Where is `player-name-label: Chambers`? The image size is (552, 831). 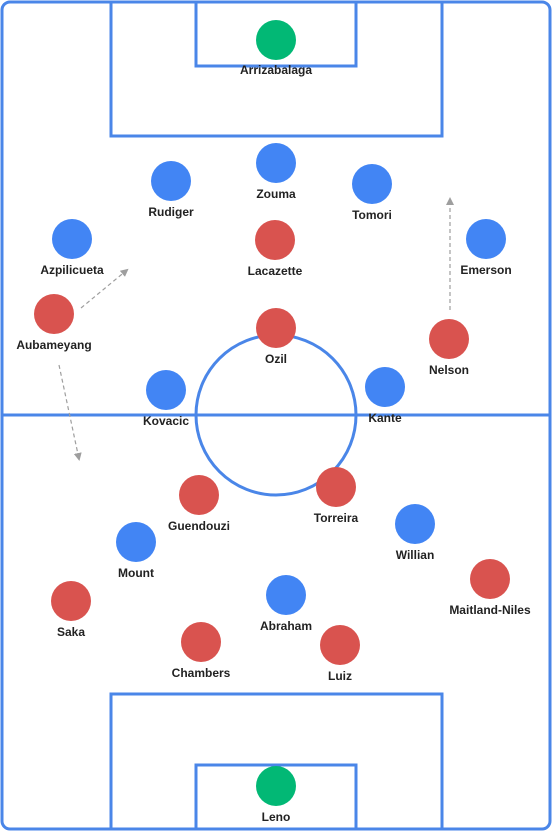
player-name-label: Chambers is located at coordinates (201, 673).